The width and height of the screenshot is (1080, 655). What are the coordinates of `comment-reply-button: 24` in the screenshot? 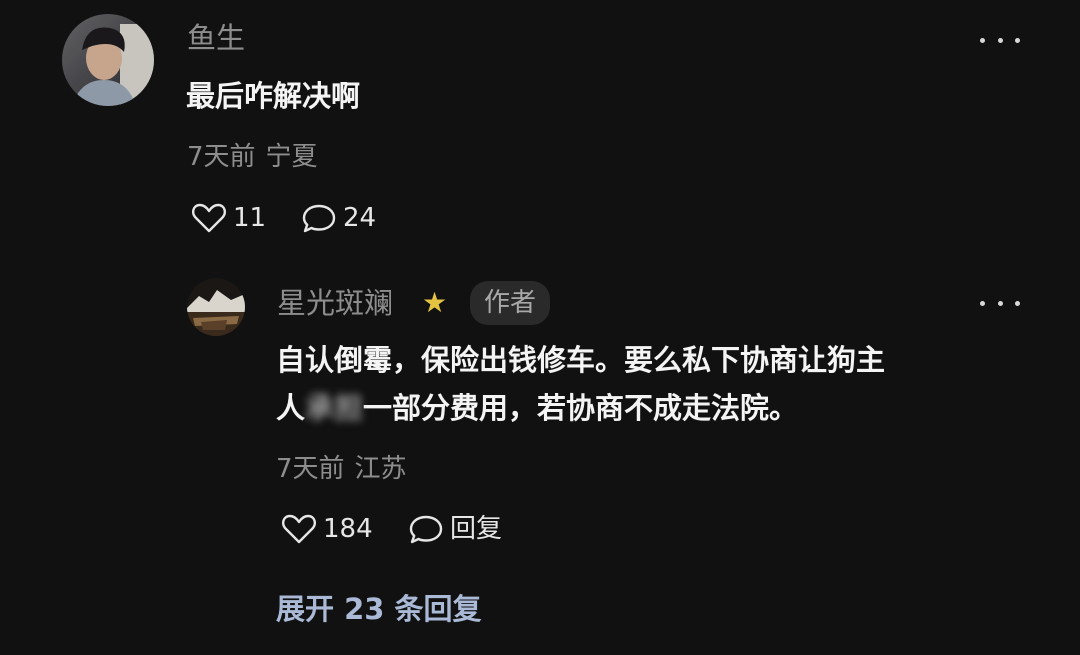 It's located at (338, 218).